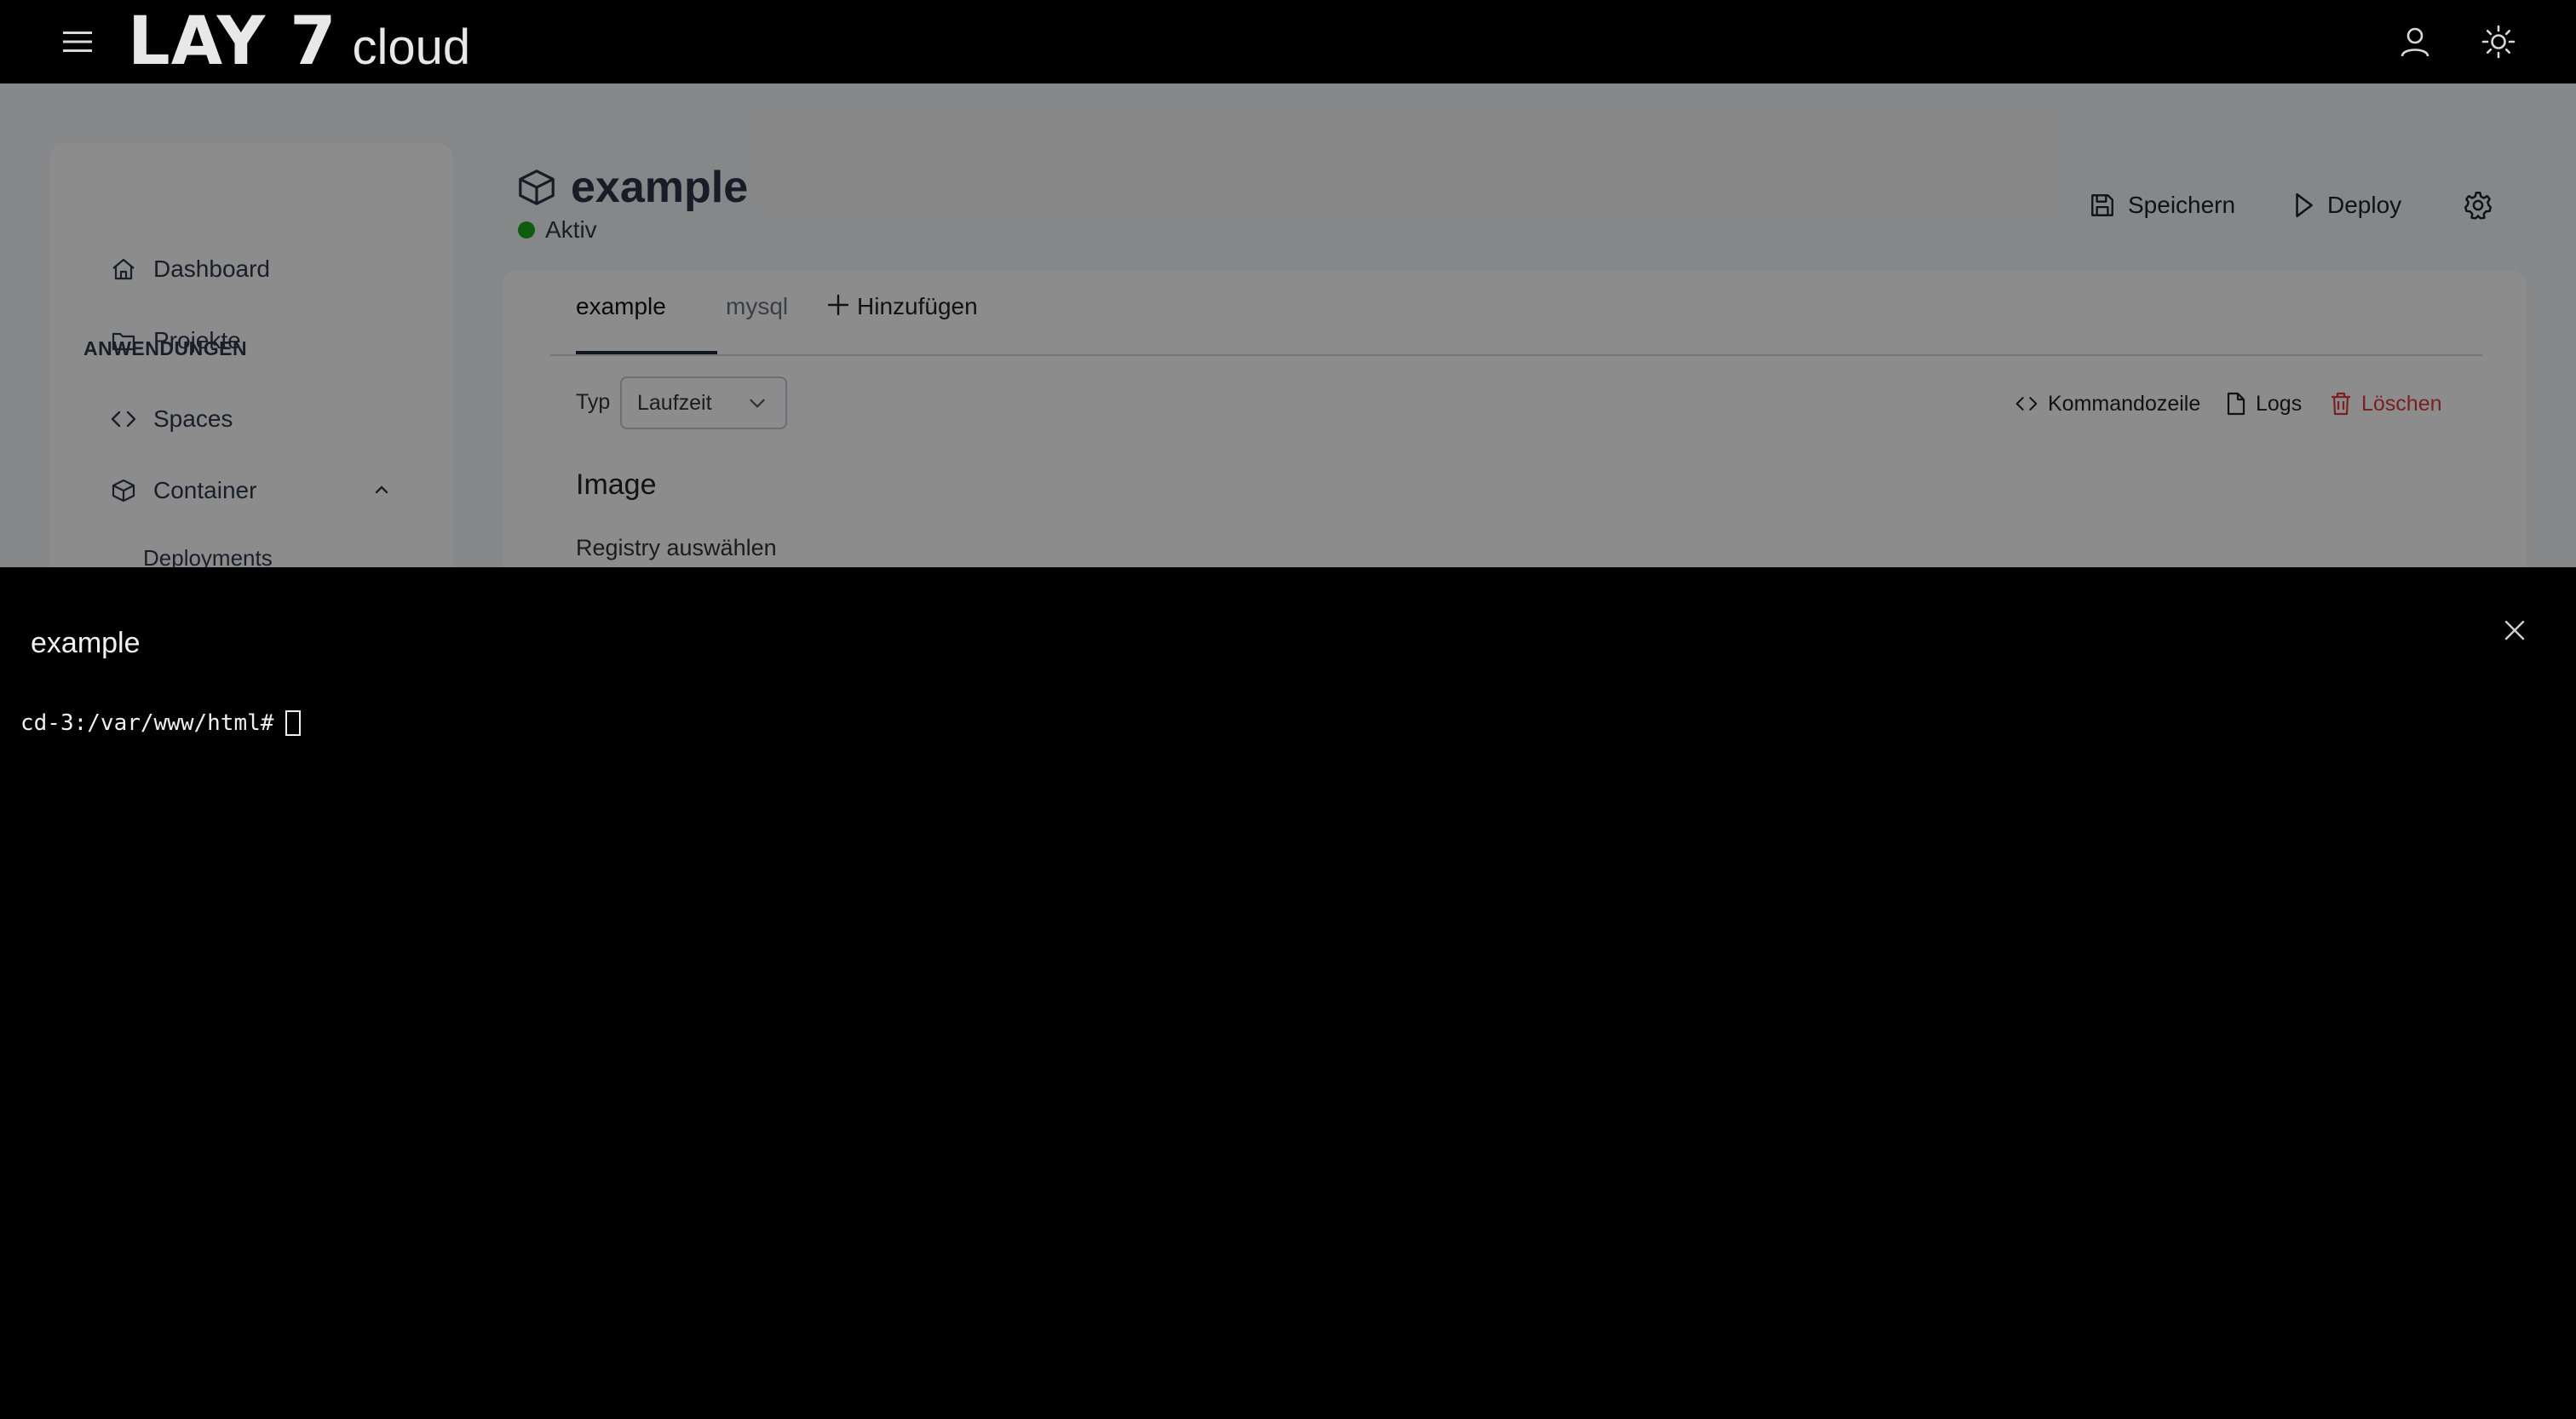  Describe the element at coordinates (86, 643) in the screenshot. I see `terminal-title: example` at that location.